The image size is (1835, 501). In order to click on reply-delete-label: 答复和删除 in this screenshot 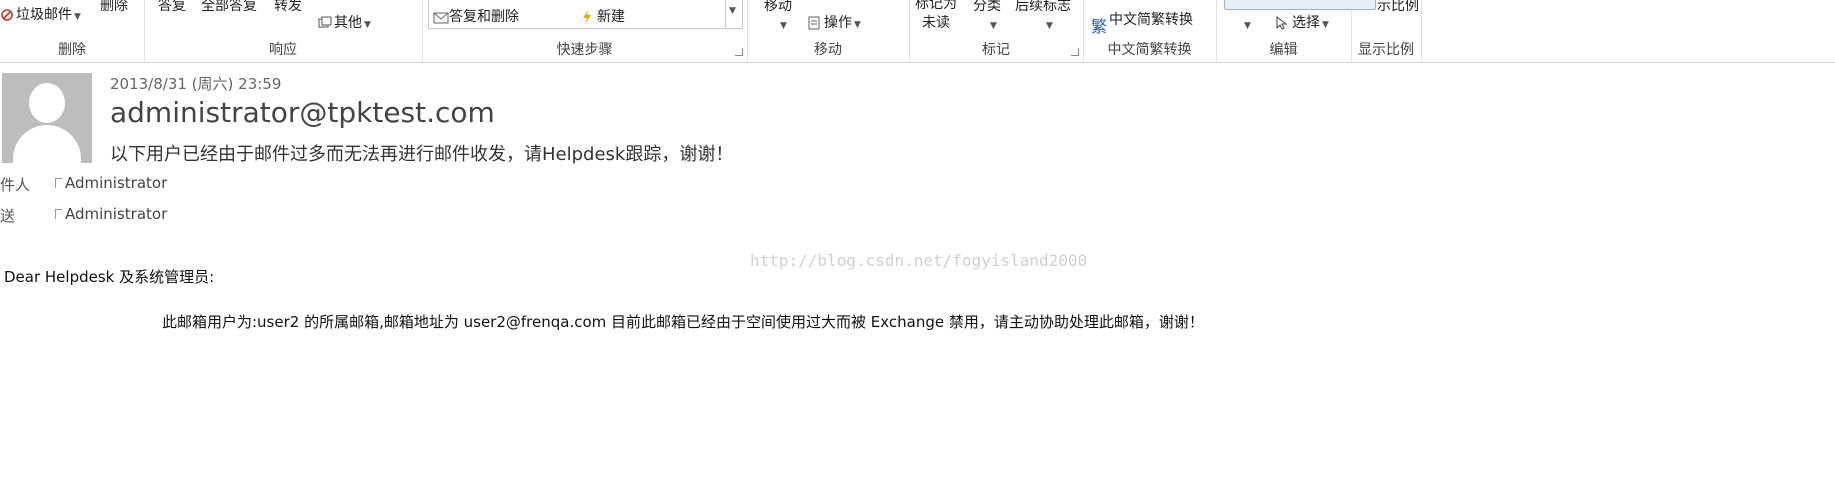, I will do `click(484, 17)`.